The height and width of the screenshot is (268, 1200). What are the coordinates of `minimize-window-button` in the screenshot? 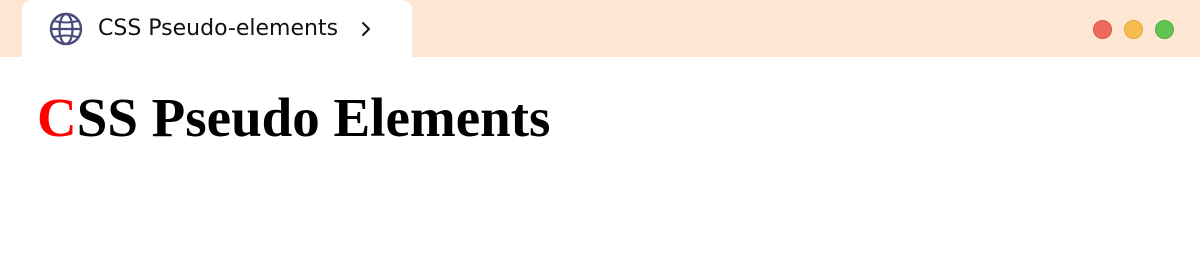 It's located at (1133, 29).